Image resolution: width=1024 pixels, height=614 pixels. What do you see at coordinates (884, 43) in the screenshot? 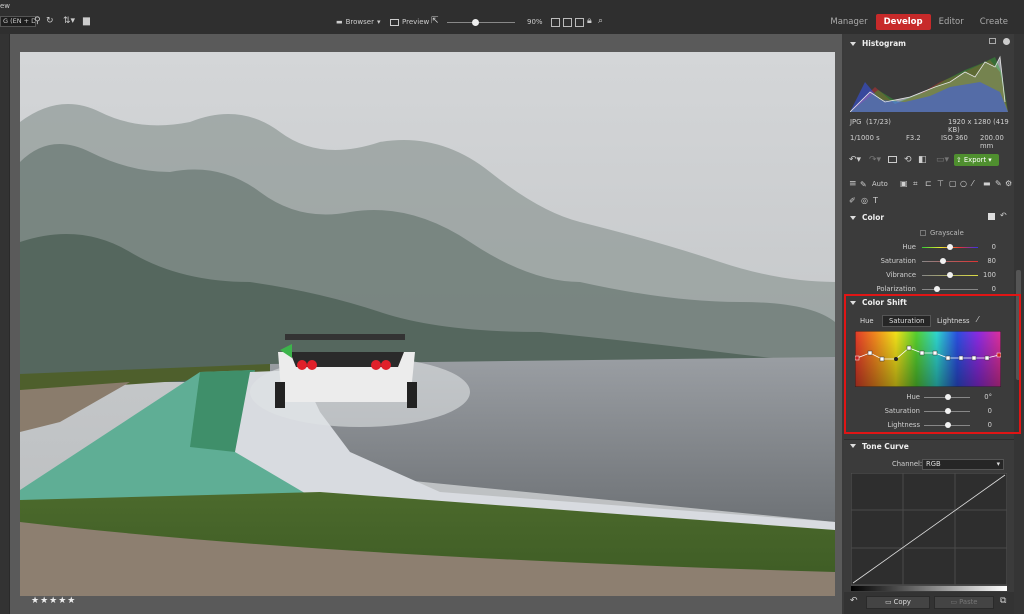
I see `histogram-title: Histogram` at bounding box center [884, 43].